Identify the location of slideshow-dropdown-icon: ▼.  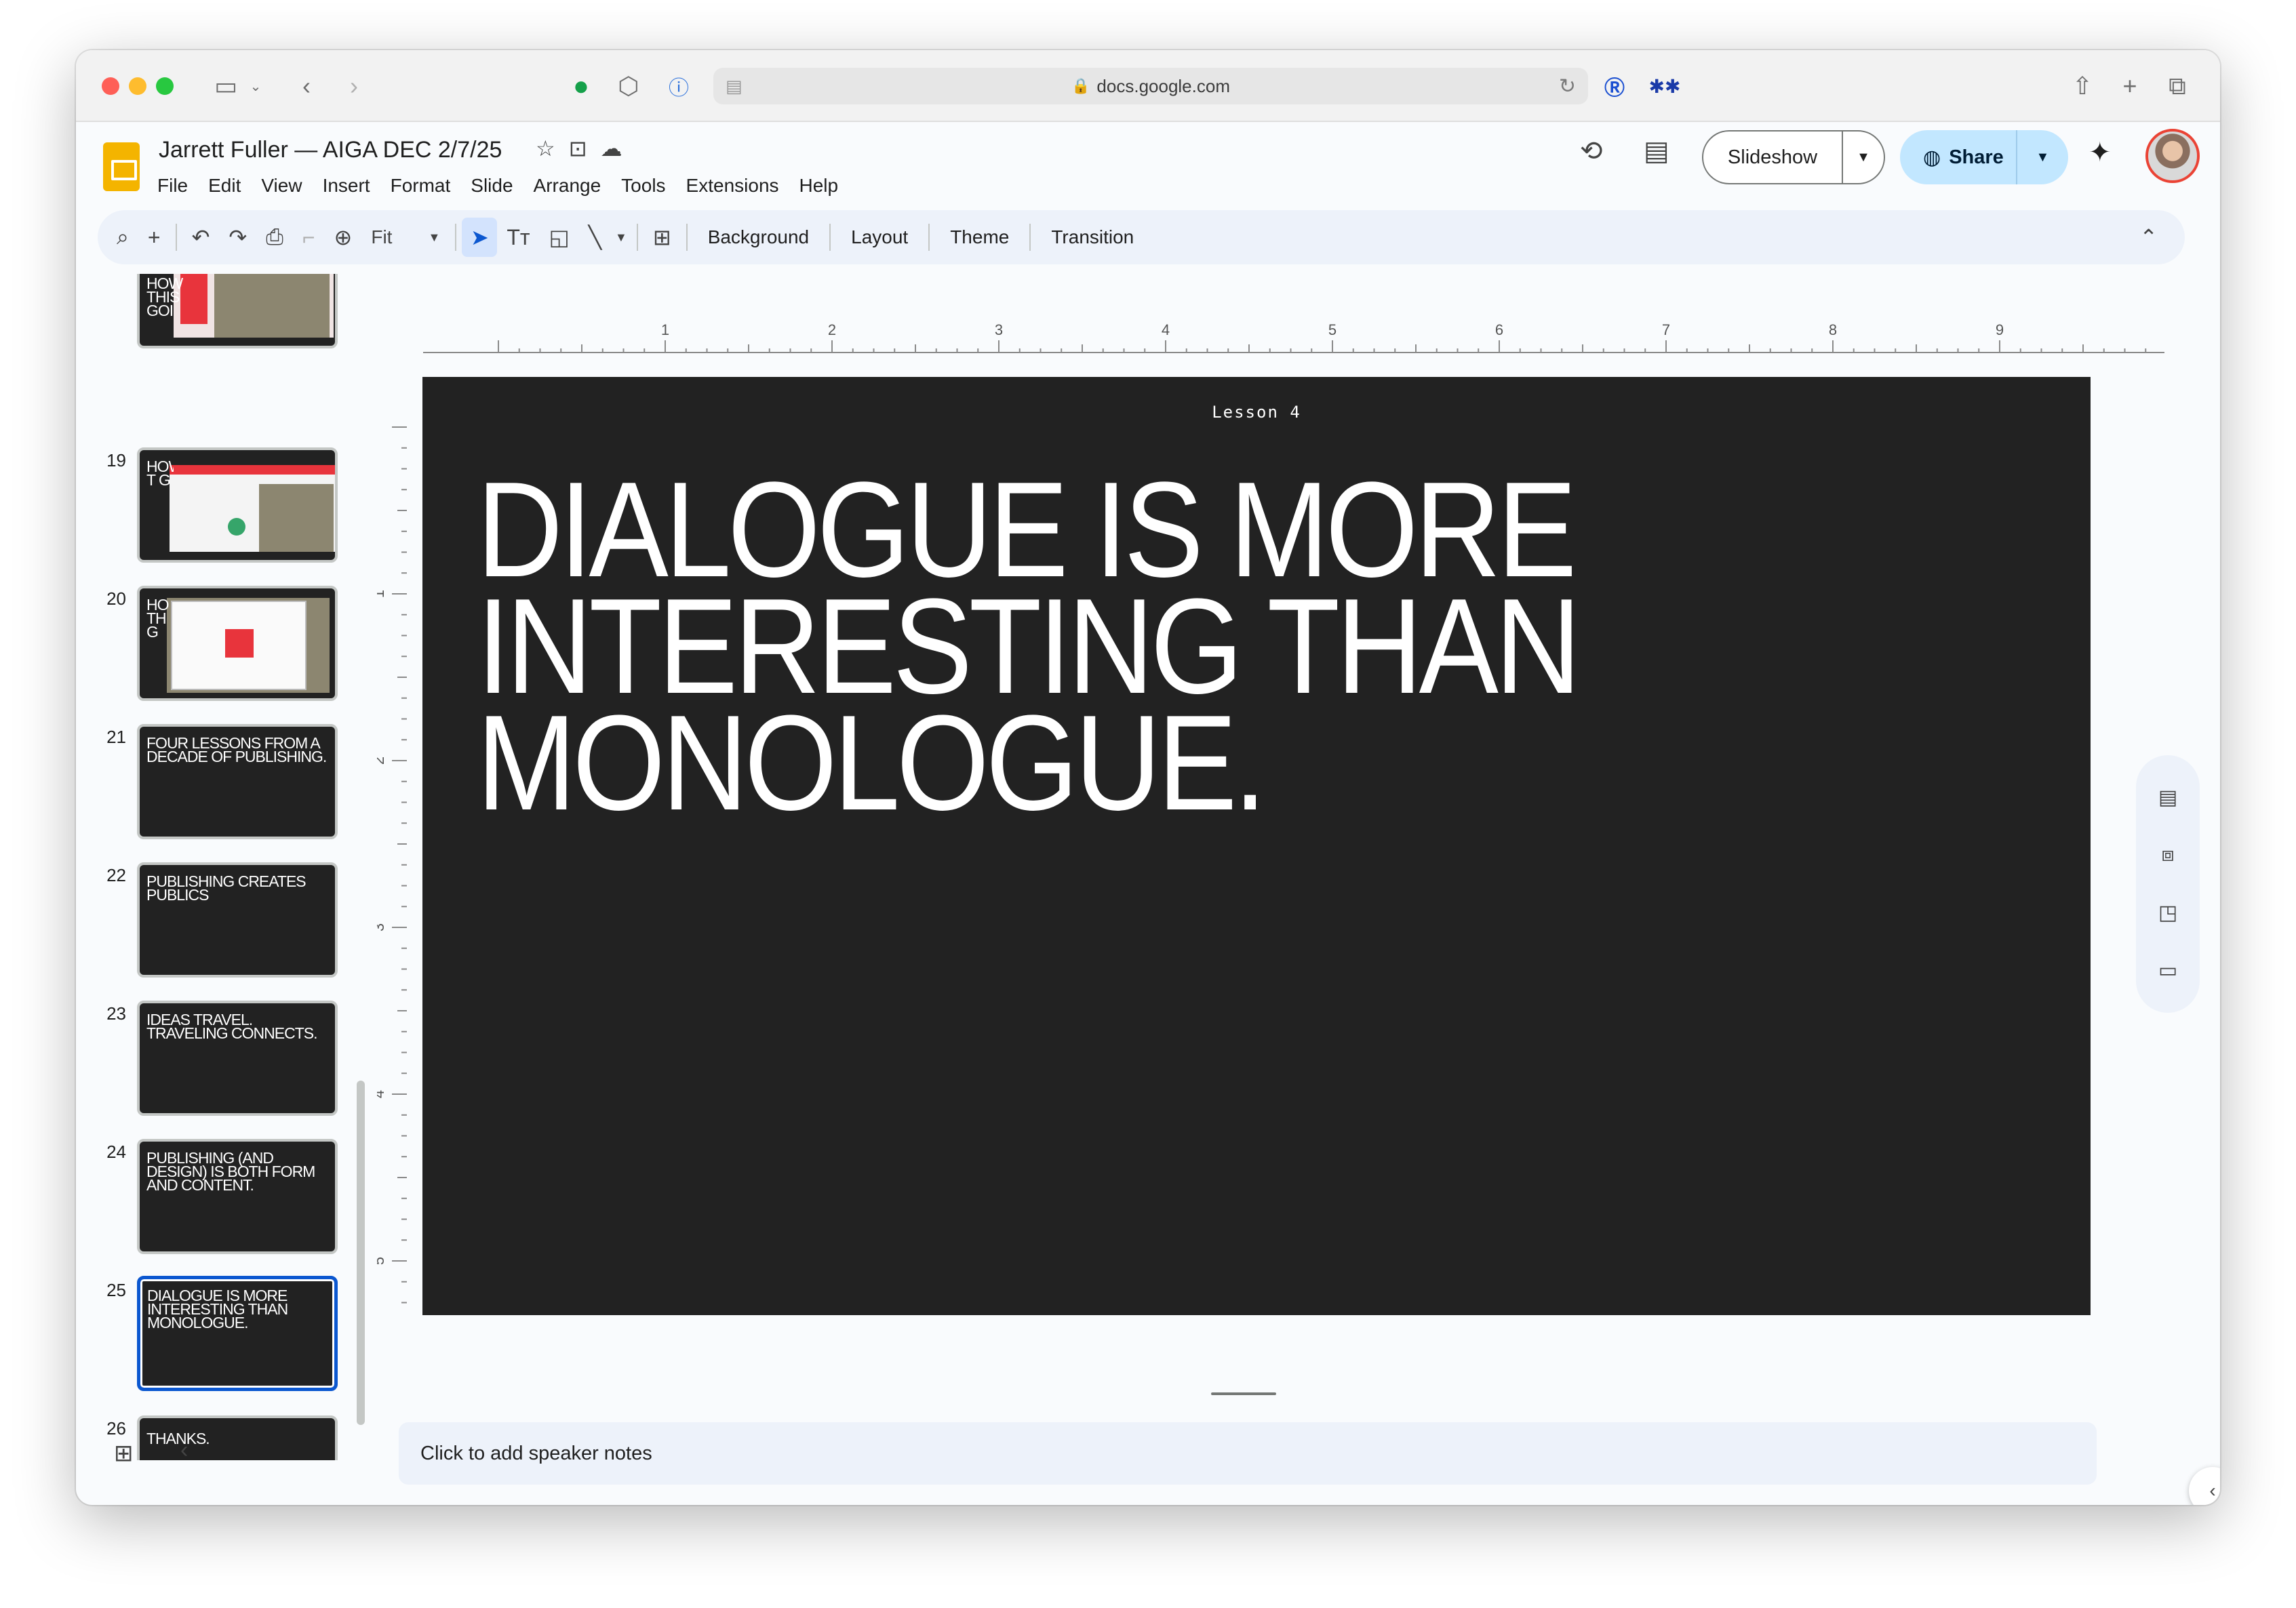
(1864, 157).